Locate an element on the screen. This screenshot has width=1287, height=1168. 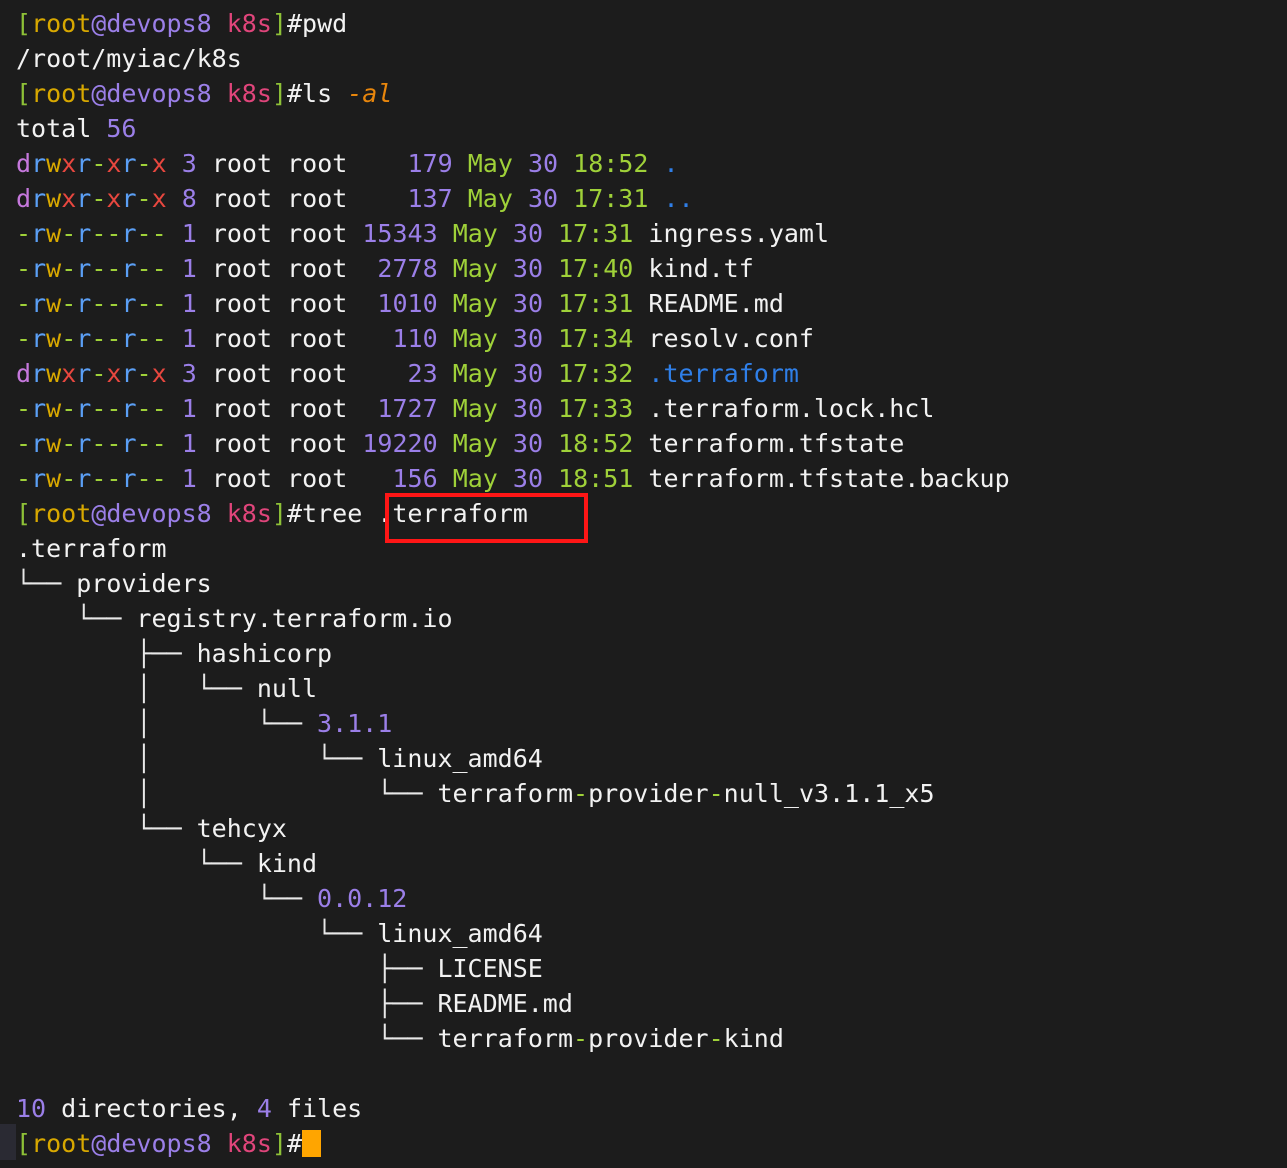
tree-entry-name: terraform-provider-kind is located at coordinates (610, 1038).